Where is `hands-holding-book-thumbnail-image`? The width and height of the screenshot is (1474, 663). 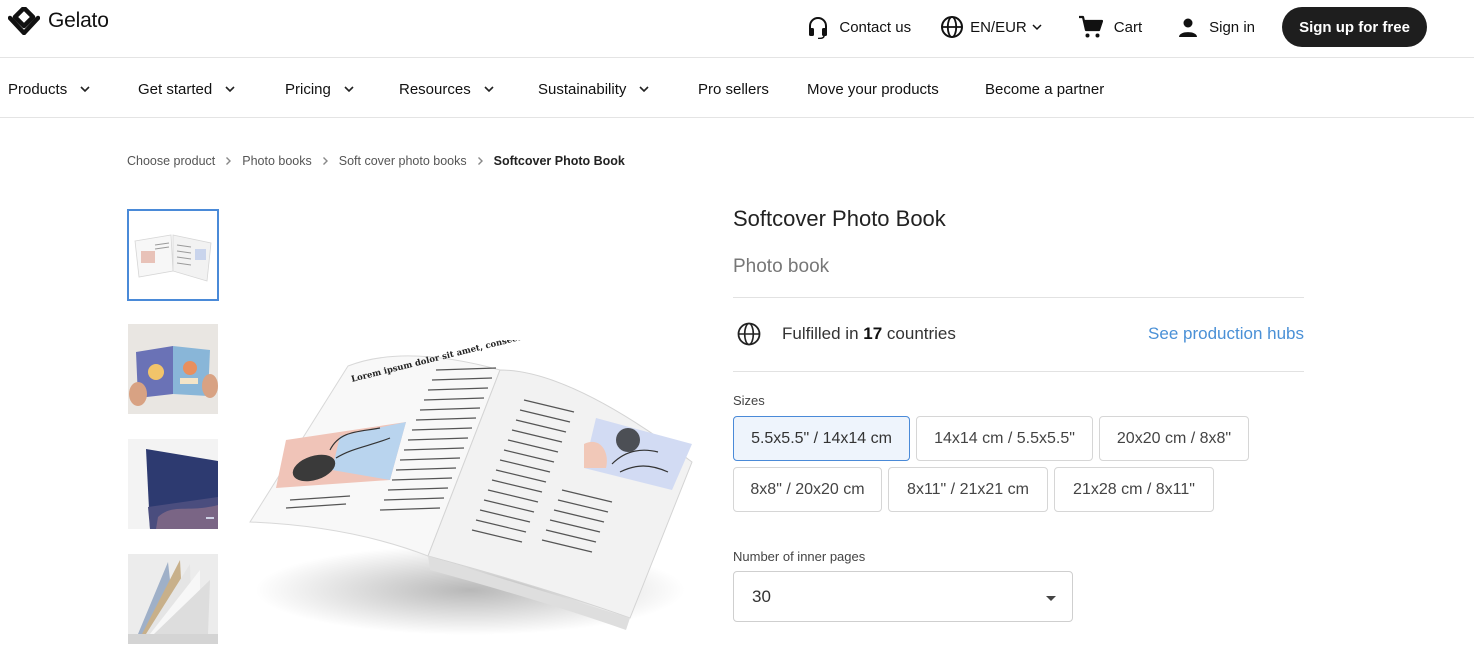 hands-holding-book-thumbnail-image is located at coordinates (173, 369).